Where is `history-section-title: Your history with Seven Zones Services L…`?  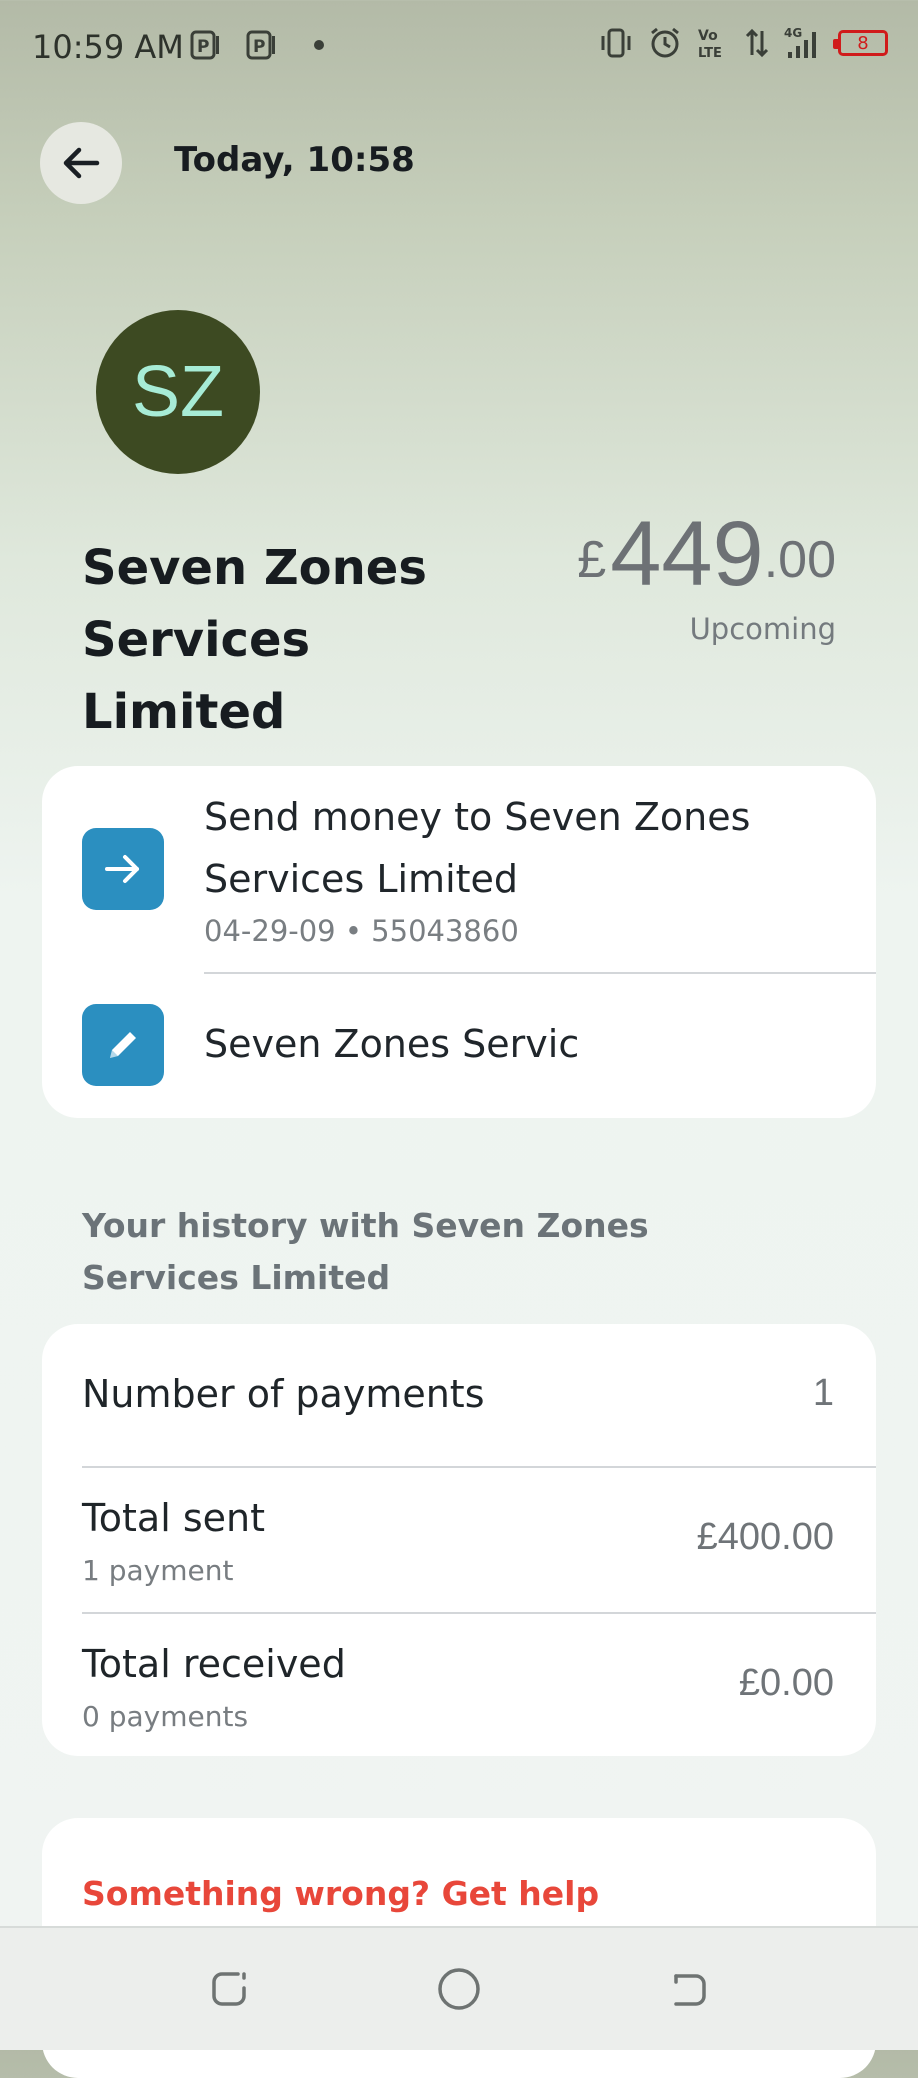 history-section-title: Your history with Seven Zones Services L… is located at coordinates (365, 1251).